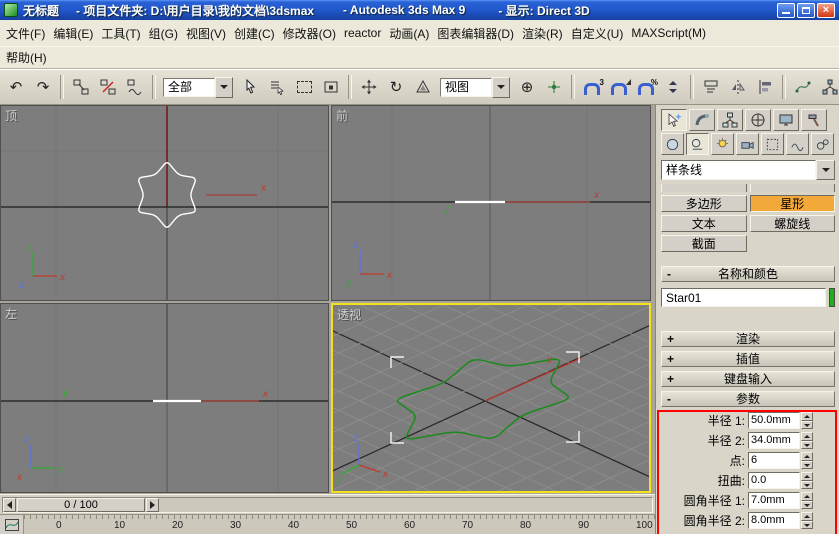 This screenshot has height=534, width=839. I want to click on viewport-front: 前 x y z x y, so click(491, 203).